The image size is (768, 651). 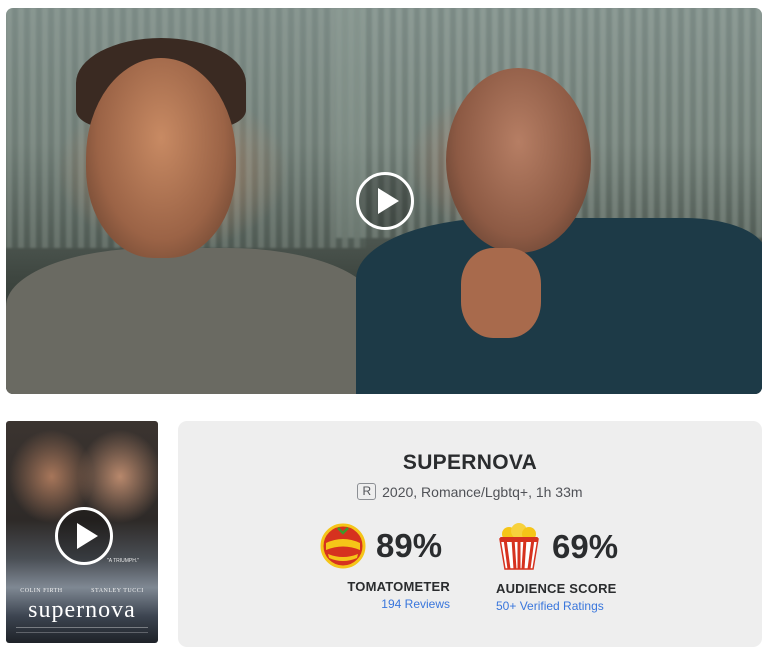 What do you see at coordinates (385, 604) in the screenshot?
I see `tomatometer-reviews-link: 194 Reviews` at bounding box center [385, 604].